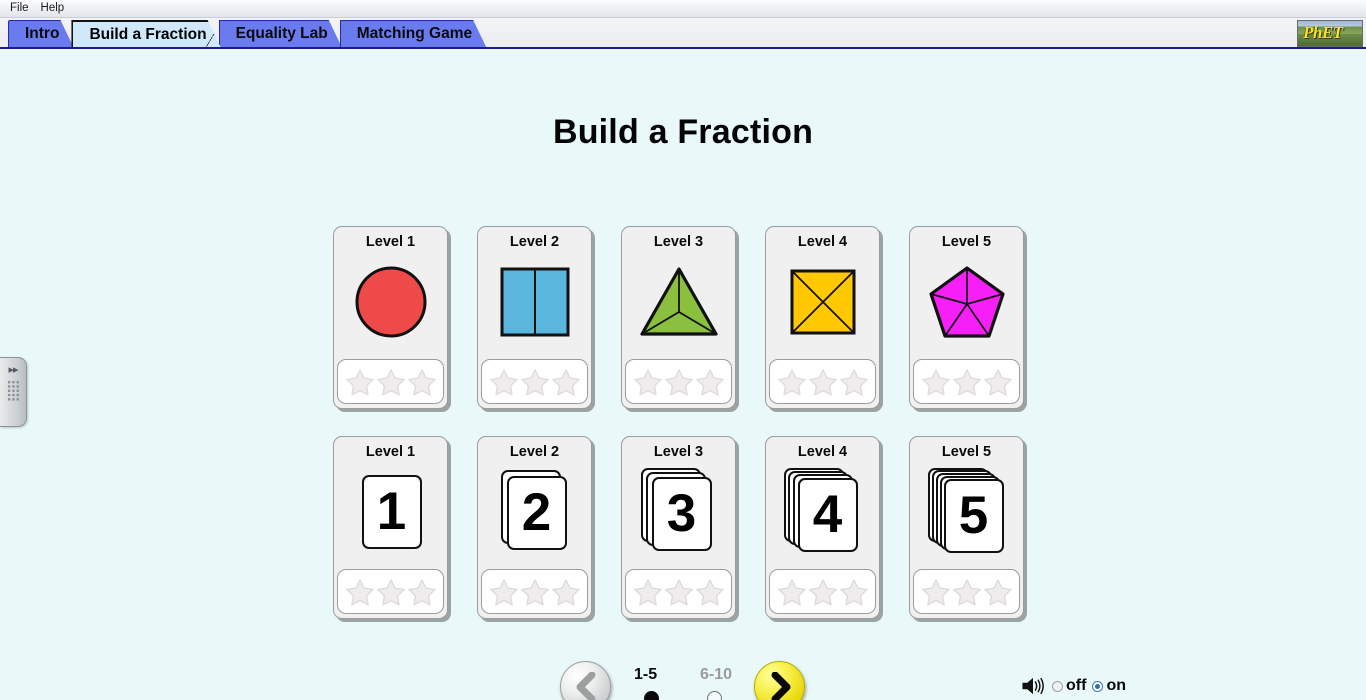 The image size is (1366, 700). I want to click on tab-matching-game: Matching Game, so click(413, 33).